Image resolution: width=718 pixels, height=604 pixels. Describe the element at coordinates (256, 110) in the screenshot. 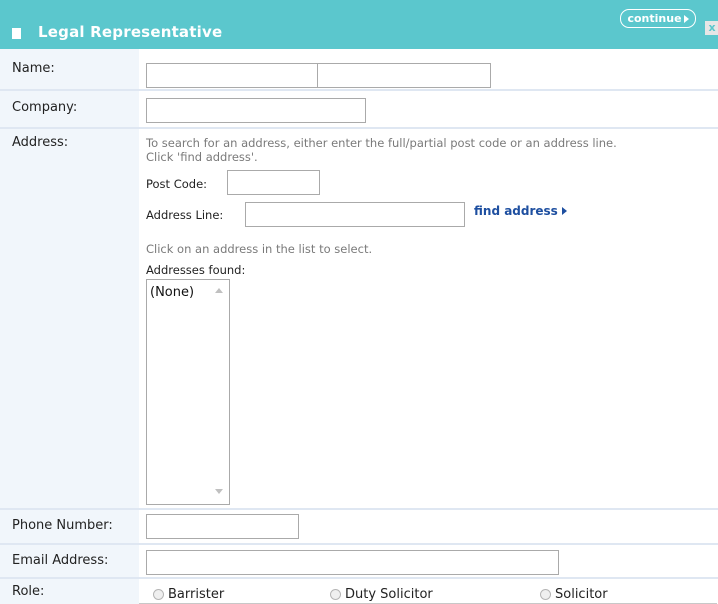

I see `company-input` at that location.